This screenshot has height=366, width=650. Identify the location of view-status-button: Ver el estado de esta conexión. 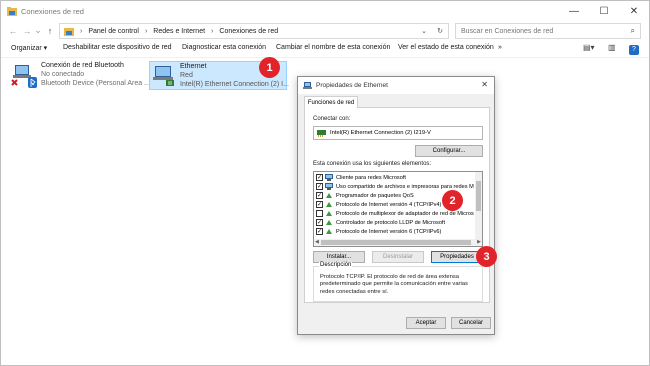
(446, 50).